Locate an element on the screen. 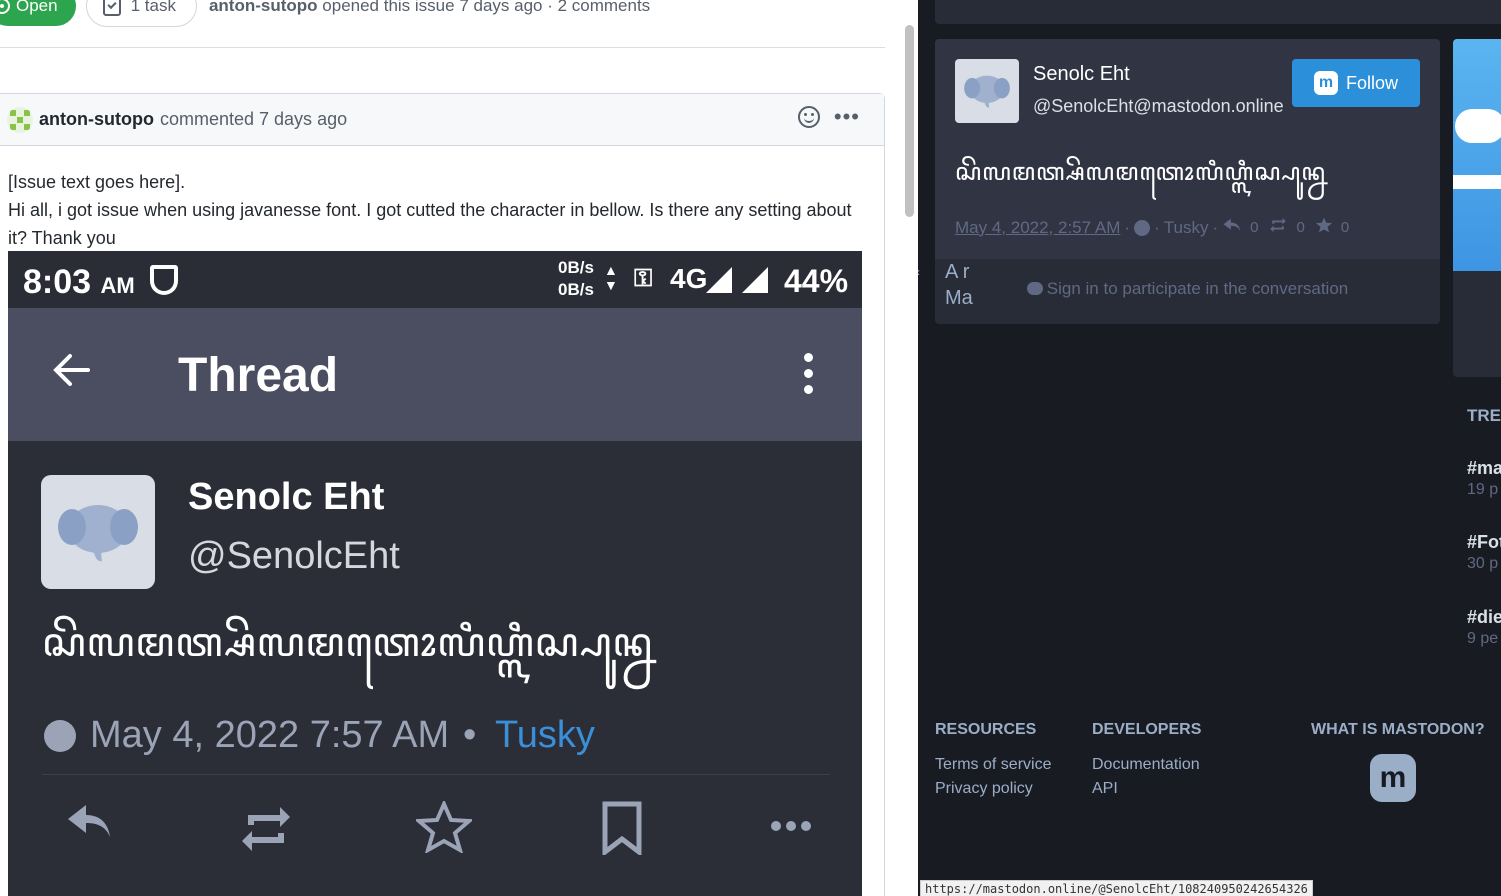 The image size is (1501, 896). trend-item: #ma 19 p is located at coordinates (1484, 478).